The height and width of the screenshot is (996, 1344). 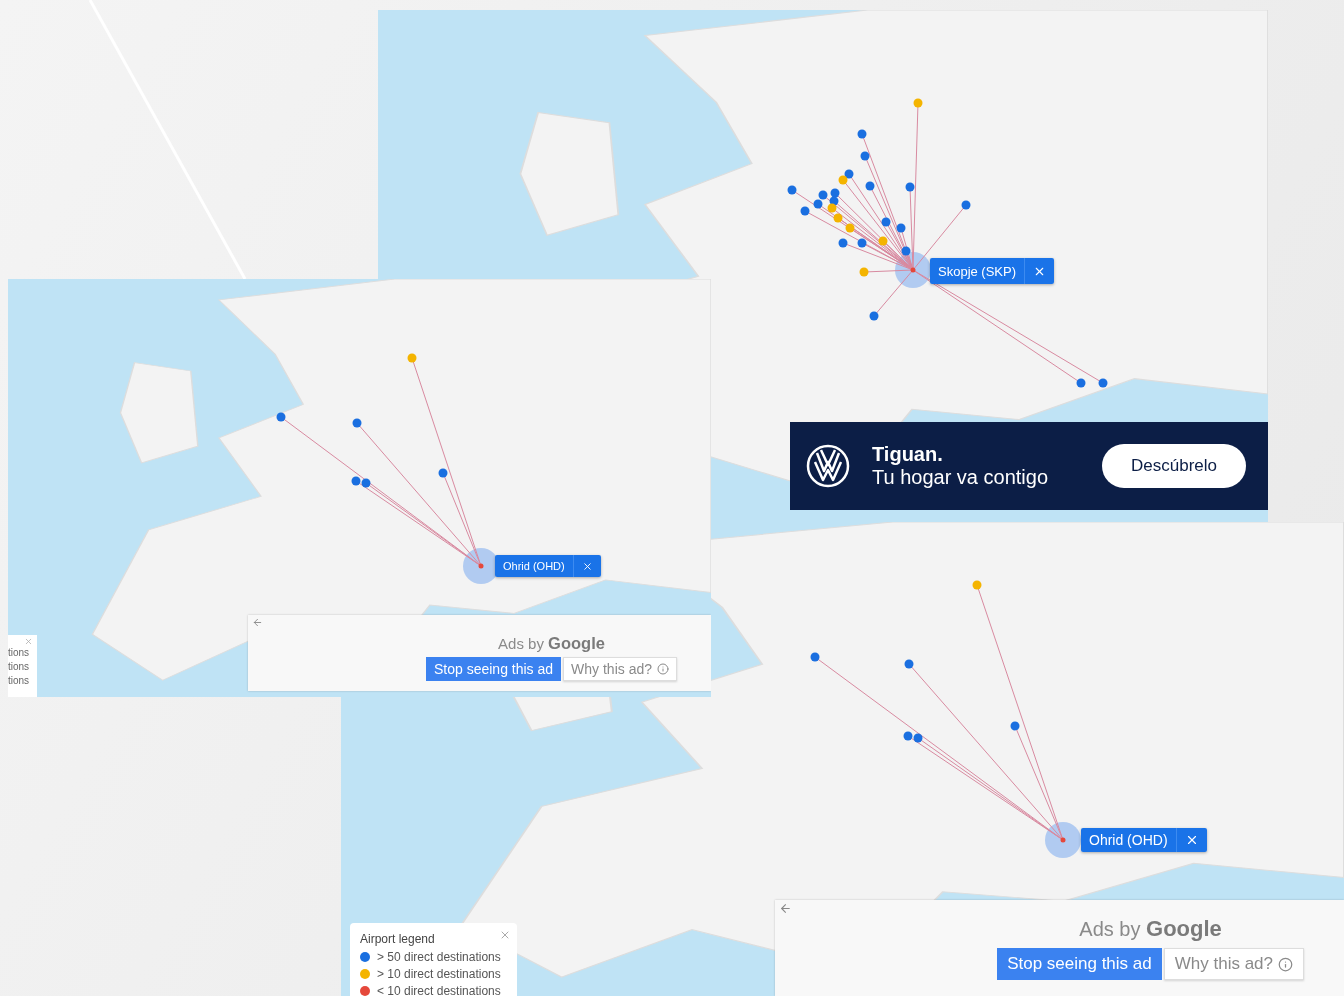 What do you see at coordinates (439, 989) in the screenshot?
I see `legend-label: < 10 direct destinations` at bounding box center [439, 989].